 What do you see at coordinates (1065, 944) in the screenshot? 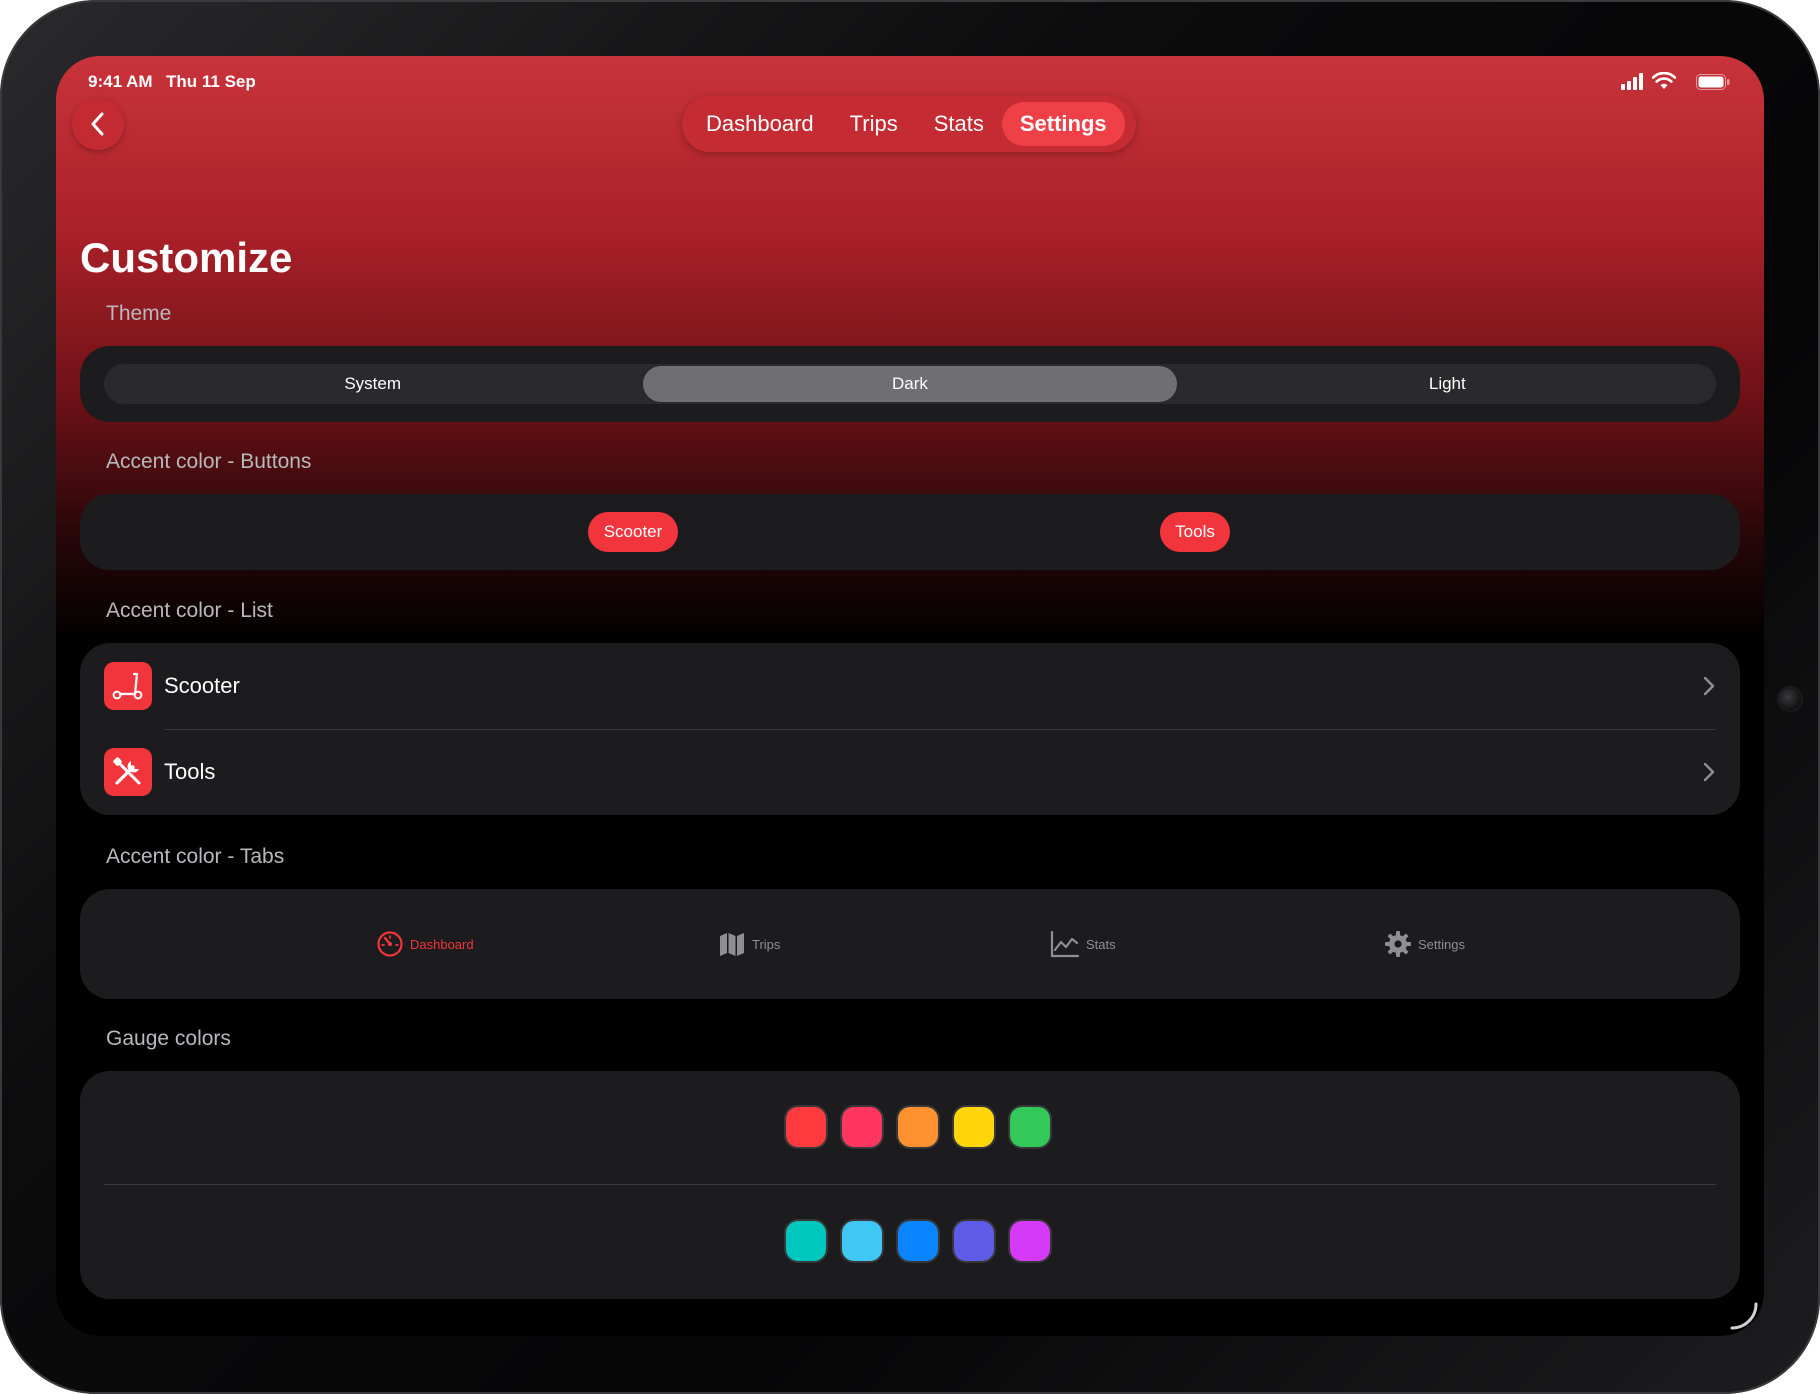
I see `chart-icon` at bounding box center [1065, 944].